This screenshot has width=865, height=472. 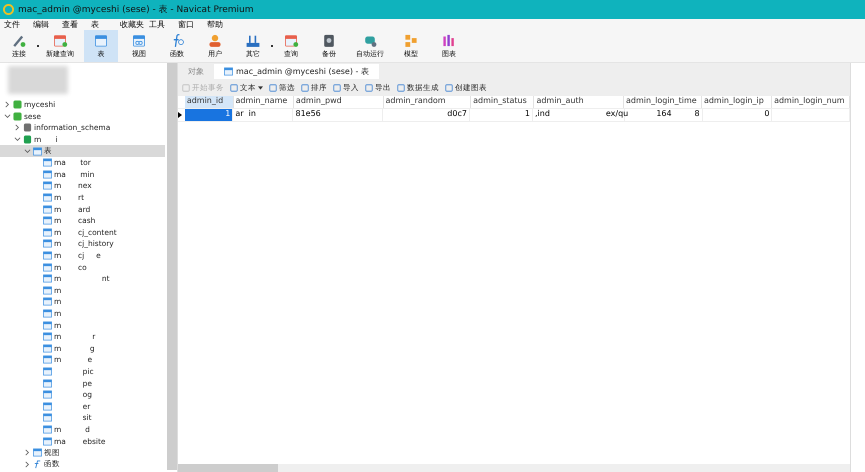 I want to click on table-cell: d0c7, so click(x=426, y=115).